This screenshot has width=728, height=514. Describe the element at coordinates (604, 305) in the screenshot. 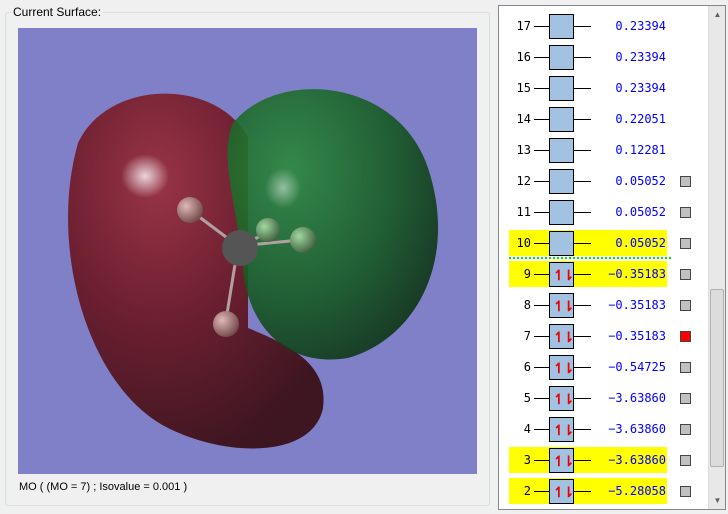

I see `orbital-row: 8 ↿⇂ −0.35183` at that location.